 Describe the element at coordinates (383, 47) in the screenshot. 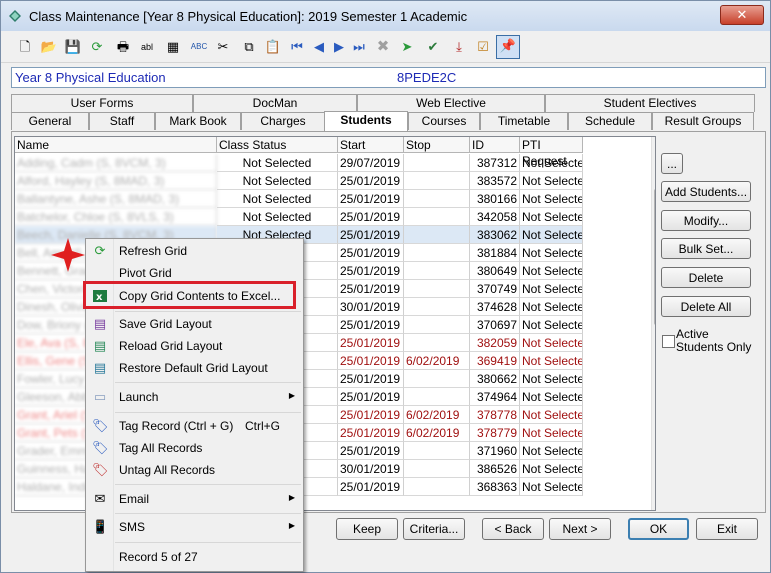

I see `delete-record-icon: ✖` at that location.